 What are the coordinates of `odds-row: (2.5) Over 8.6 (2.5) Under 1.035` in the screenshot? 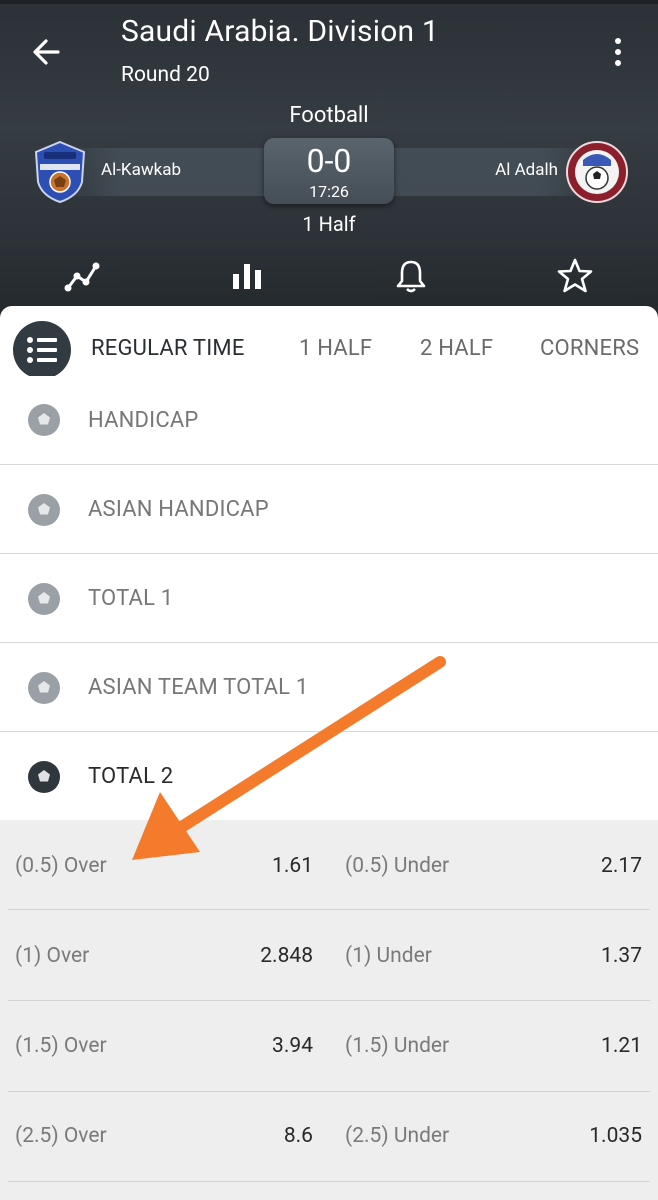 It's located at (329, 1137).